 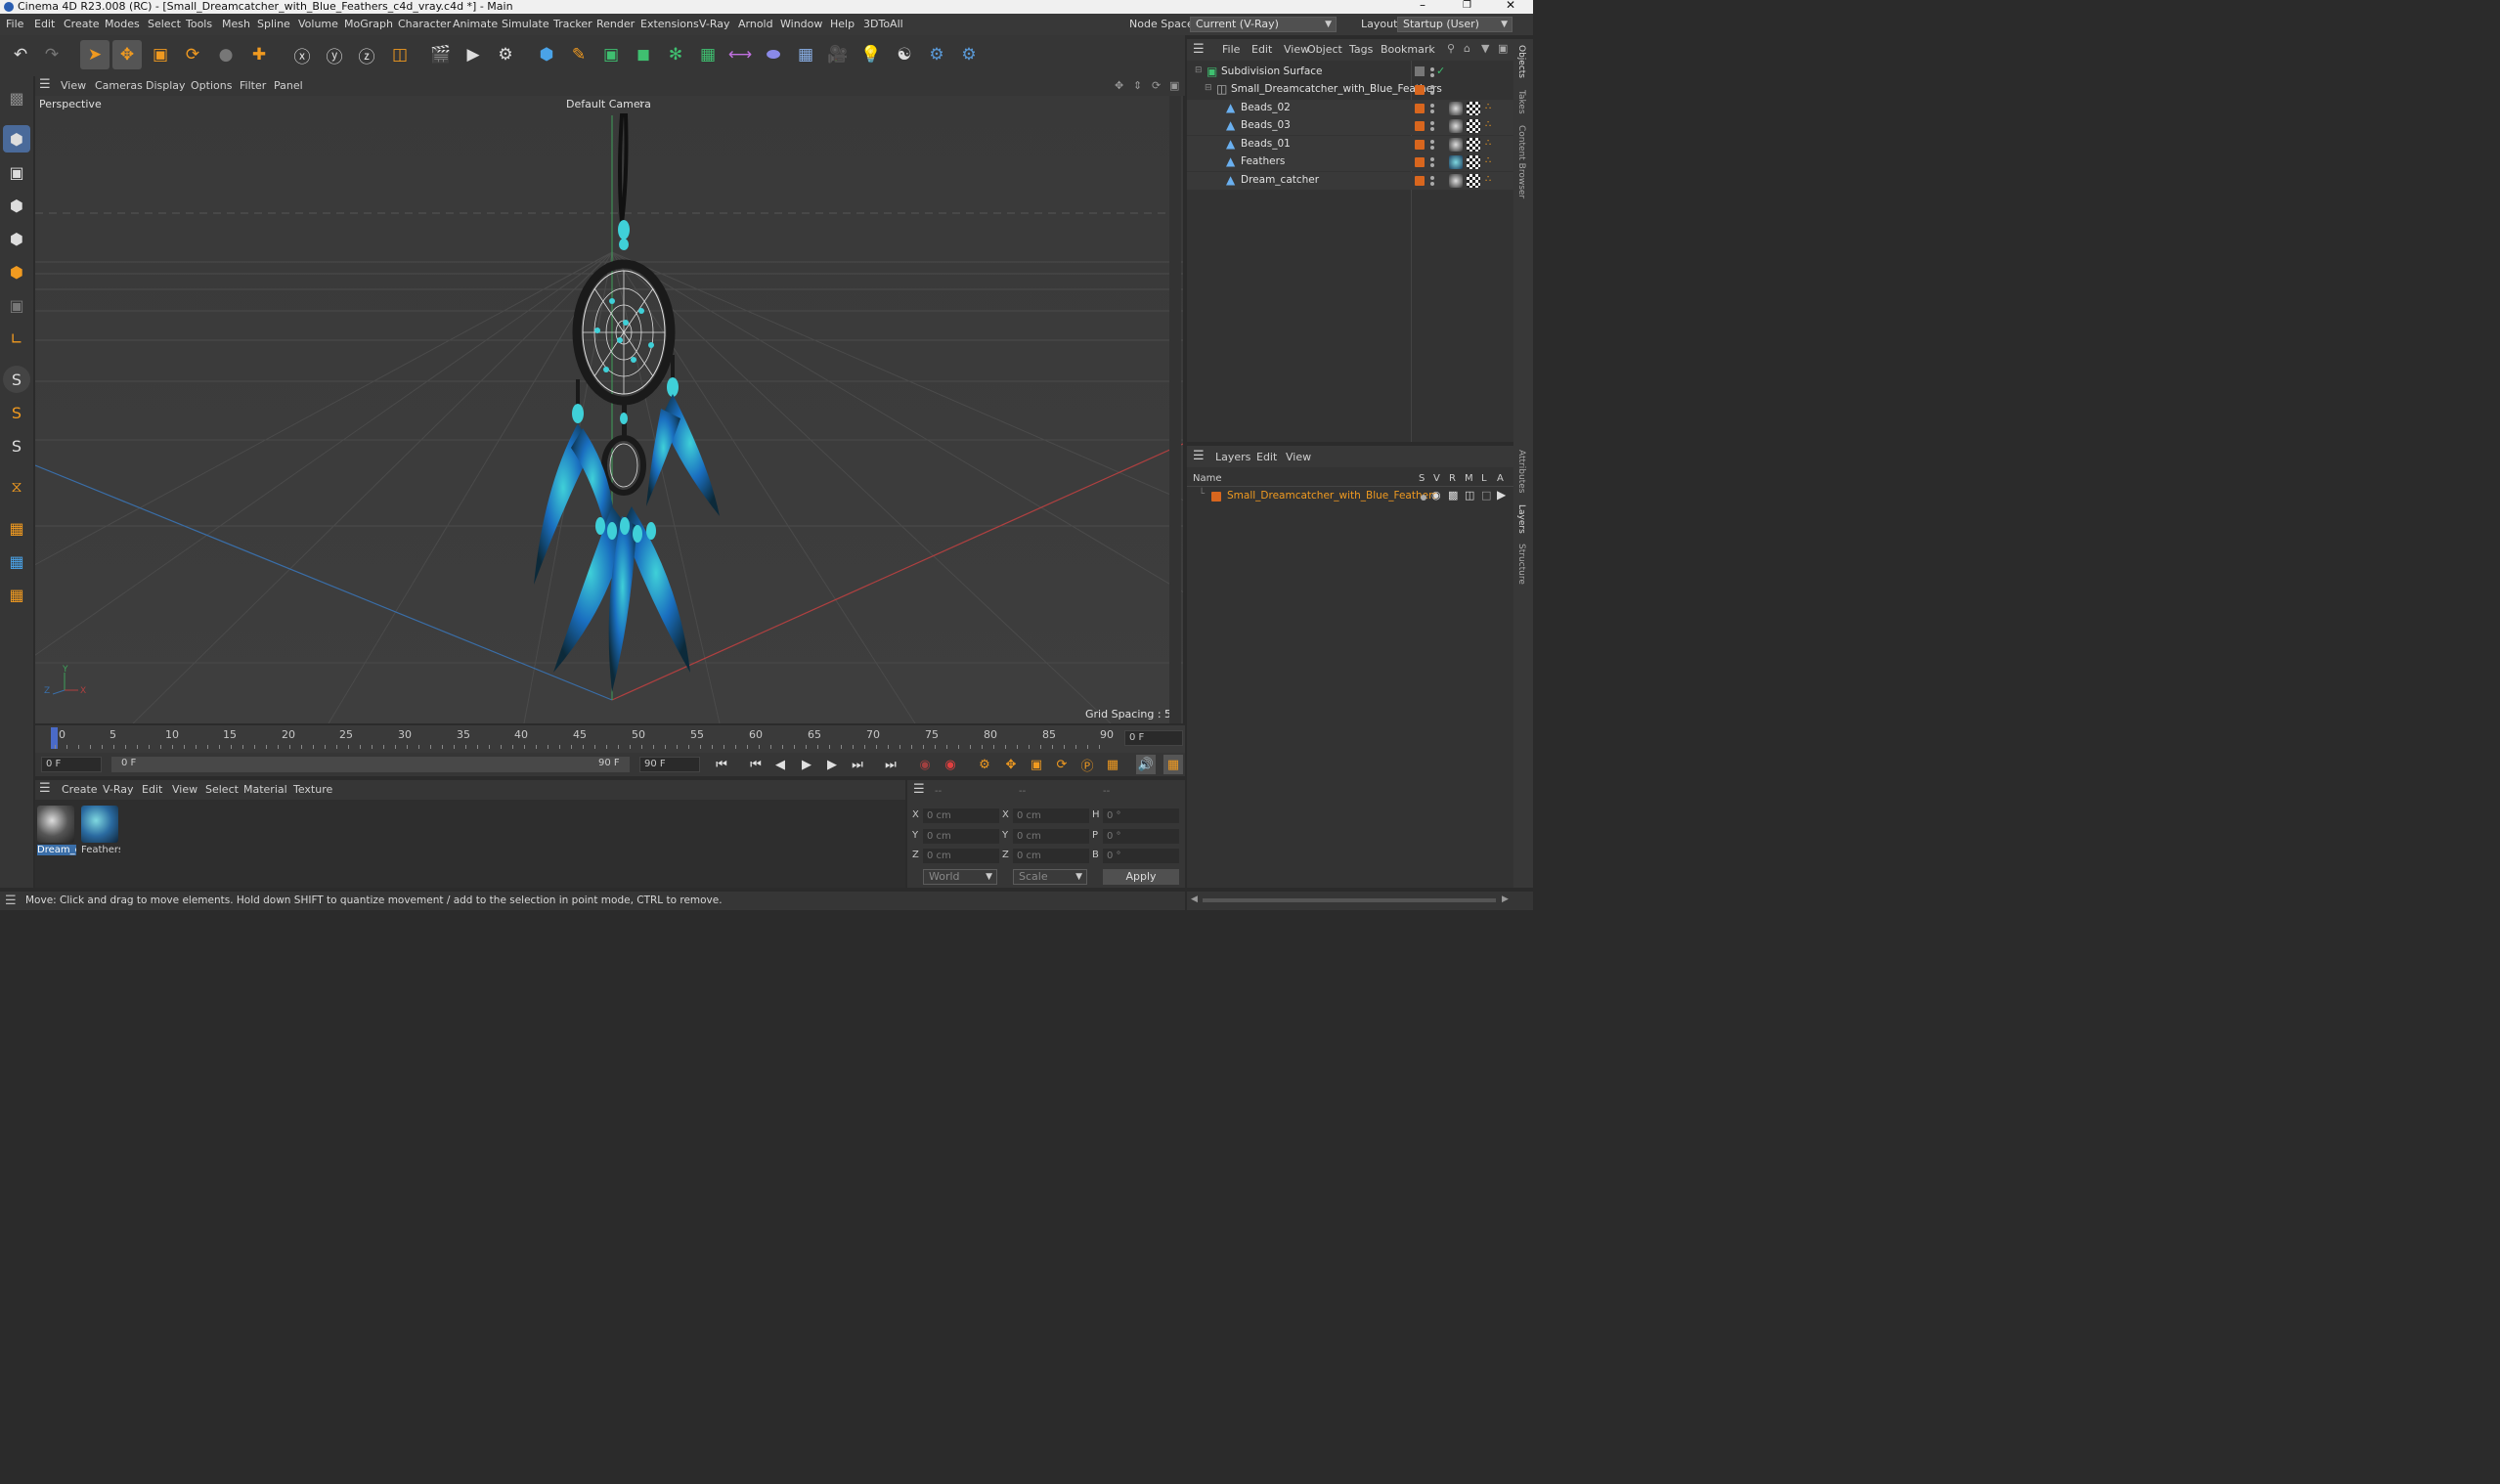 I want to click on snap-settings-icon: S, so click(x=16, y=412).